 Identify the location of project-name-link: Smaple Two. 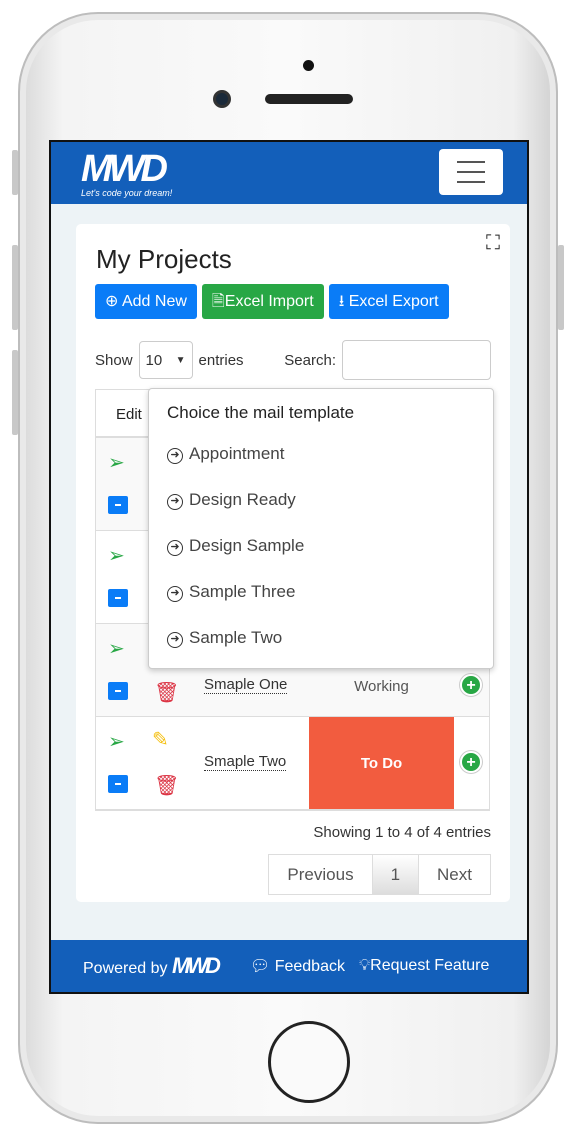
(245, 762).